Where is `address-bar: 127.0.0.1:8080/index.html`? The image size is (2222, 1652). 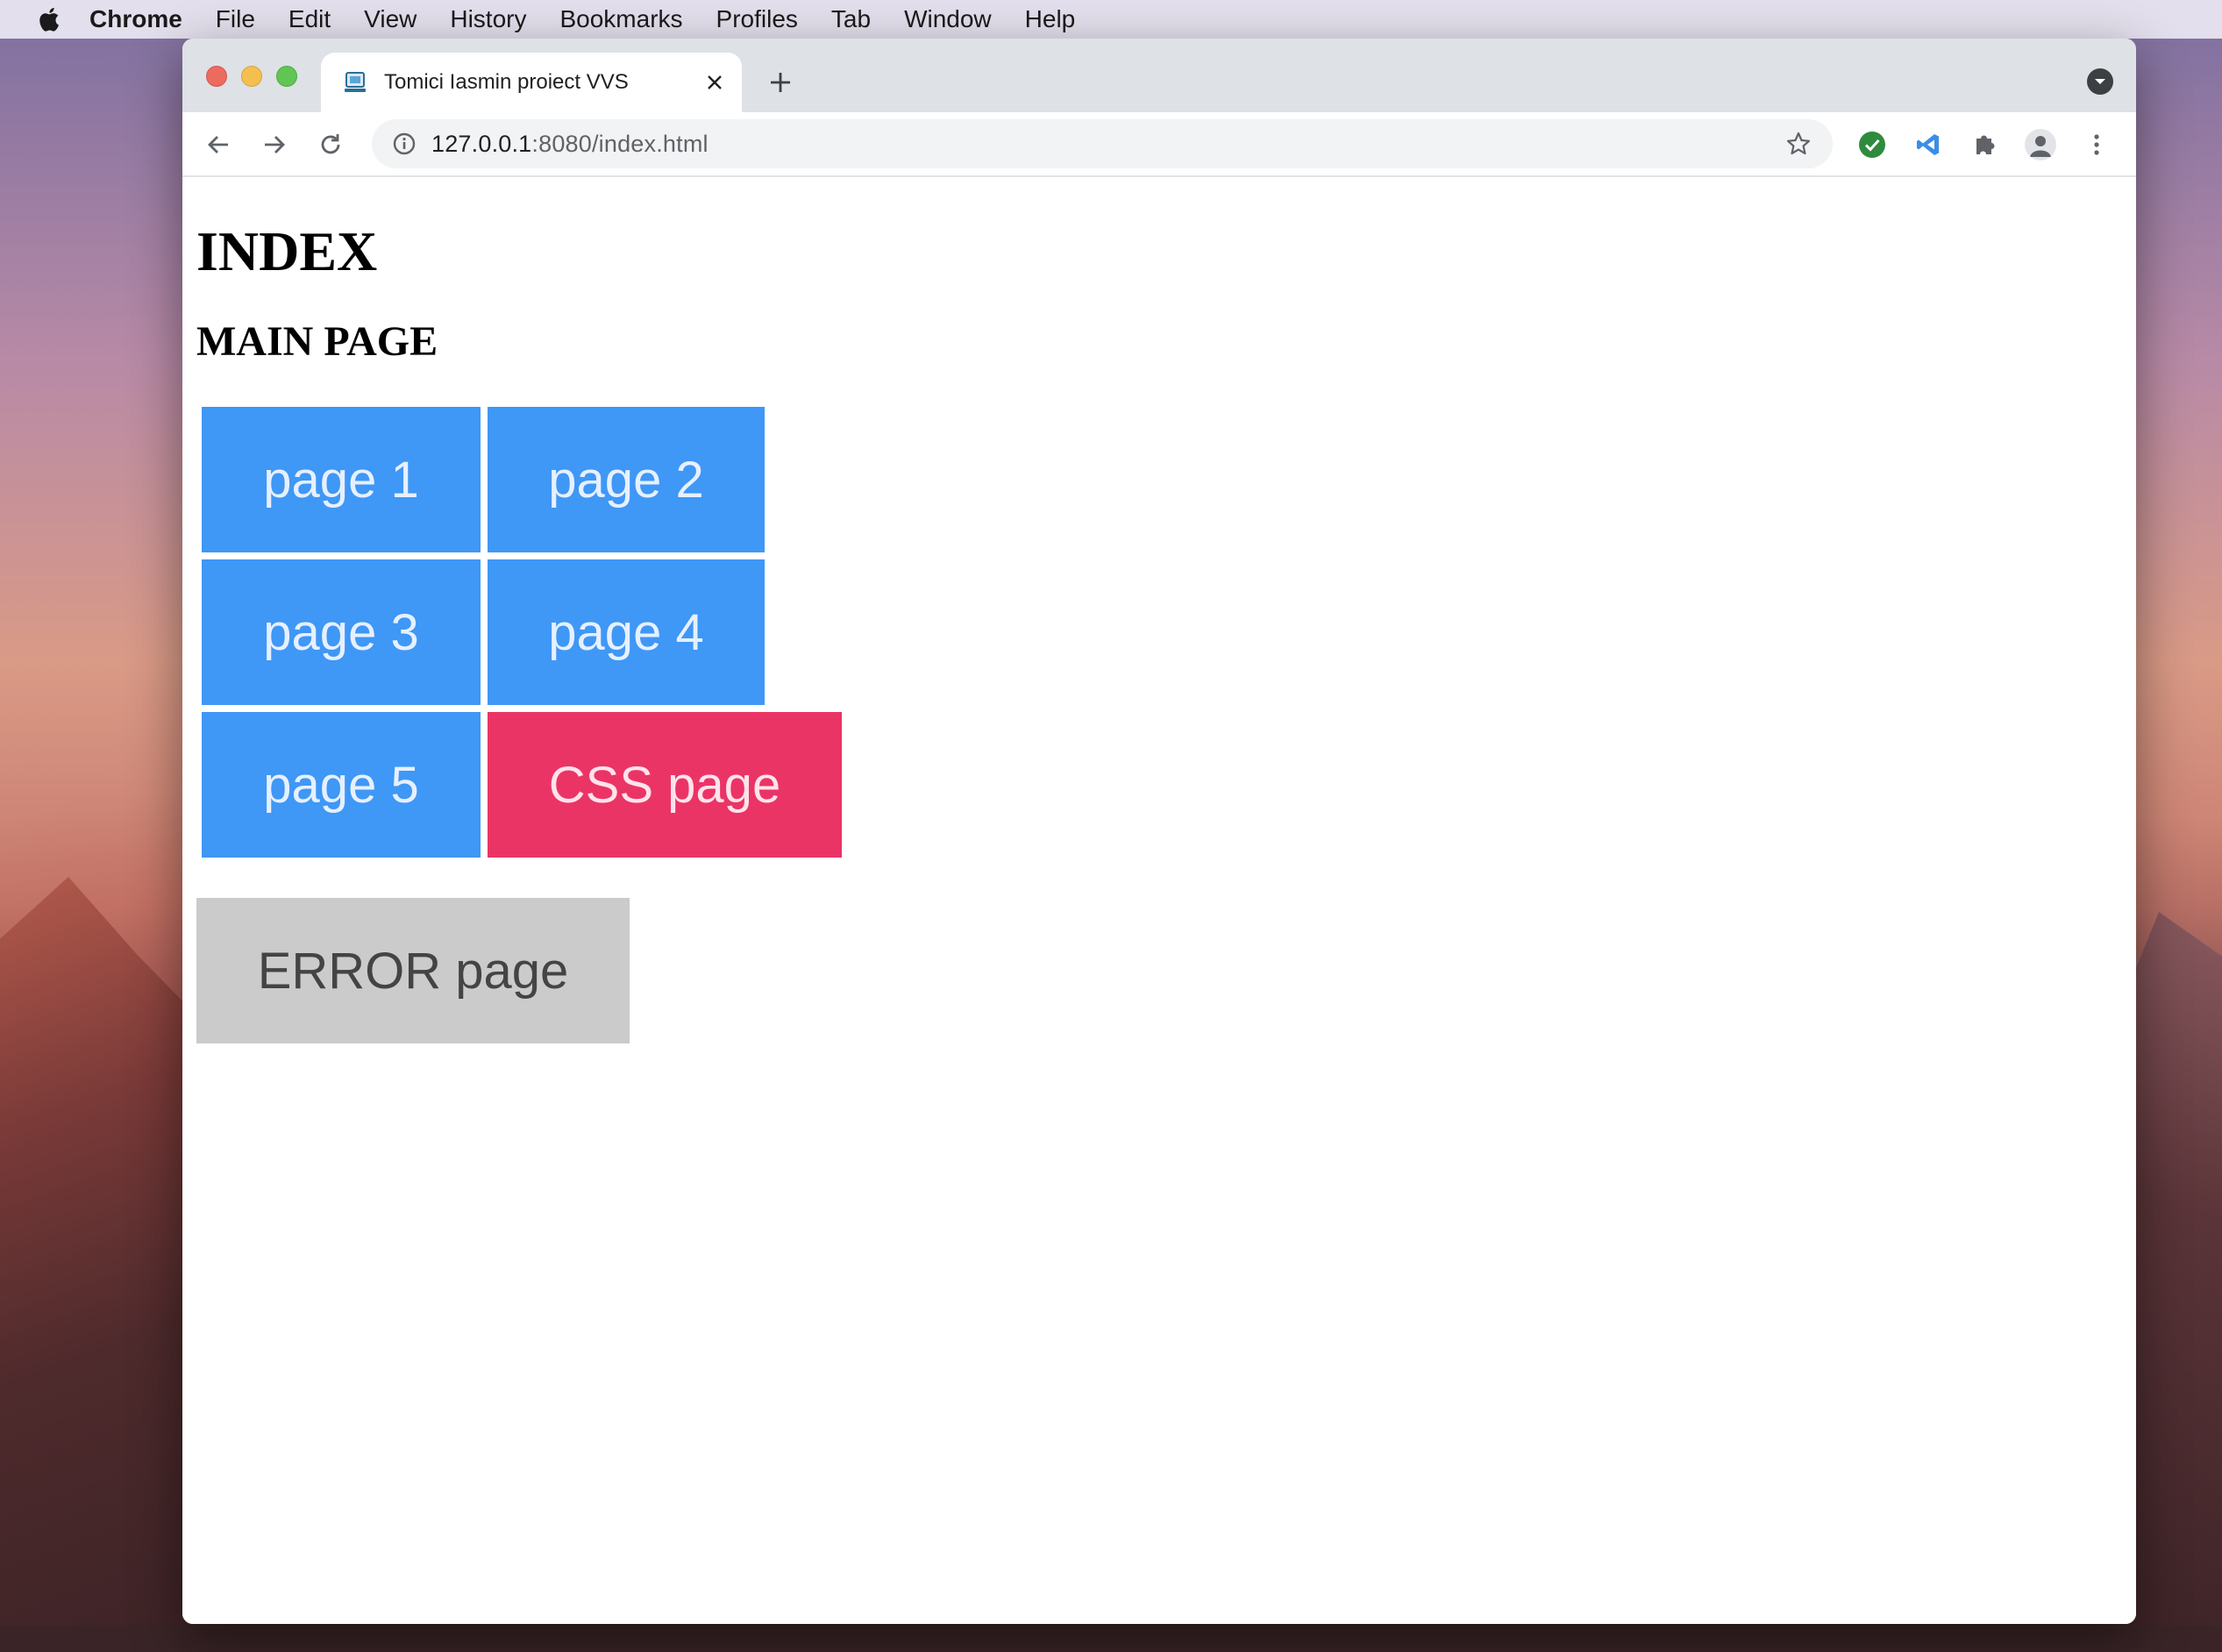
address-bar: 127.0.0.1:8080/index.html is located at coordinates (1102, 143).